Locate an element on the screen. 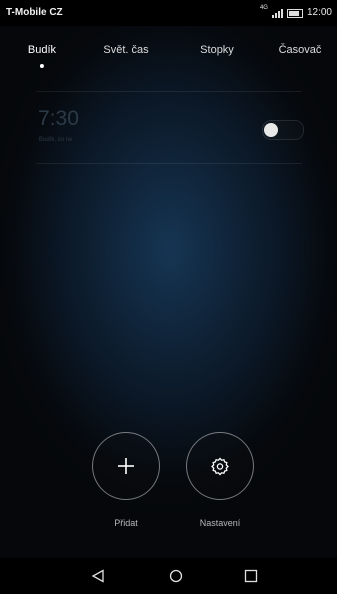  tab-stopwatch-label: Stopky is located at coordinates (217, 50).